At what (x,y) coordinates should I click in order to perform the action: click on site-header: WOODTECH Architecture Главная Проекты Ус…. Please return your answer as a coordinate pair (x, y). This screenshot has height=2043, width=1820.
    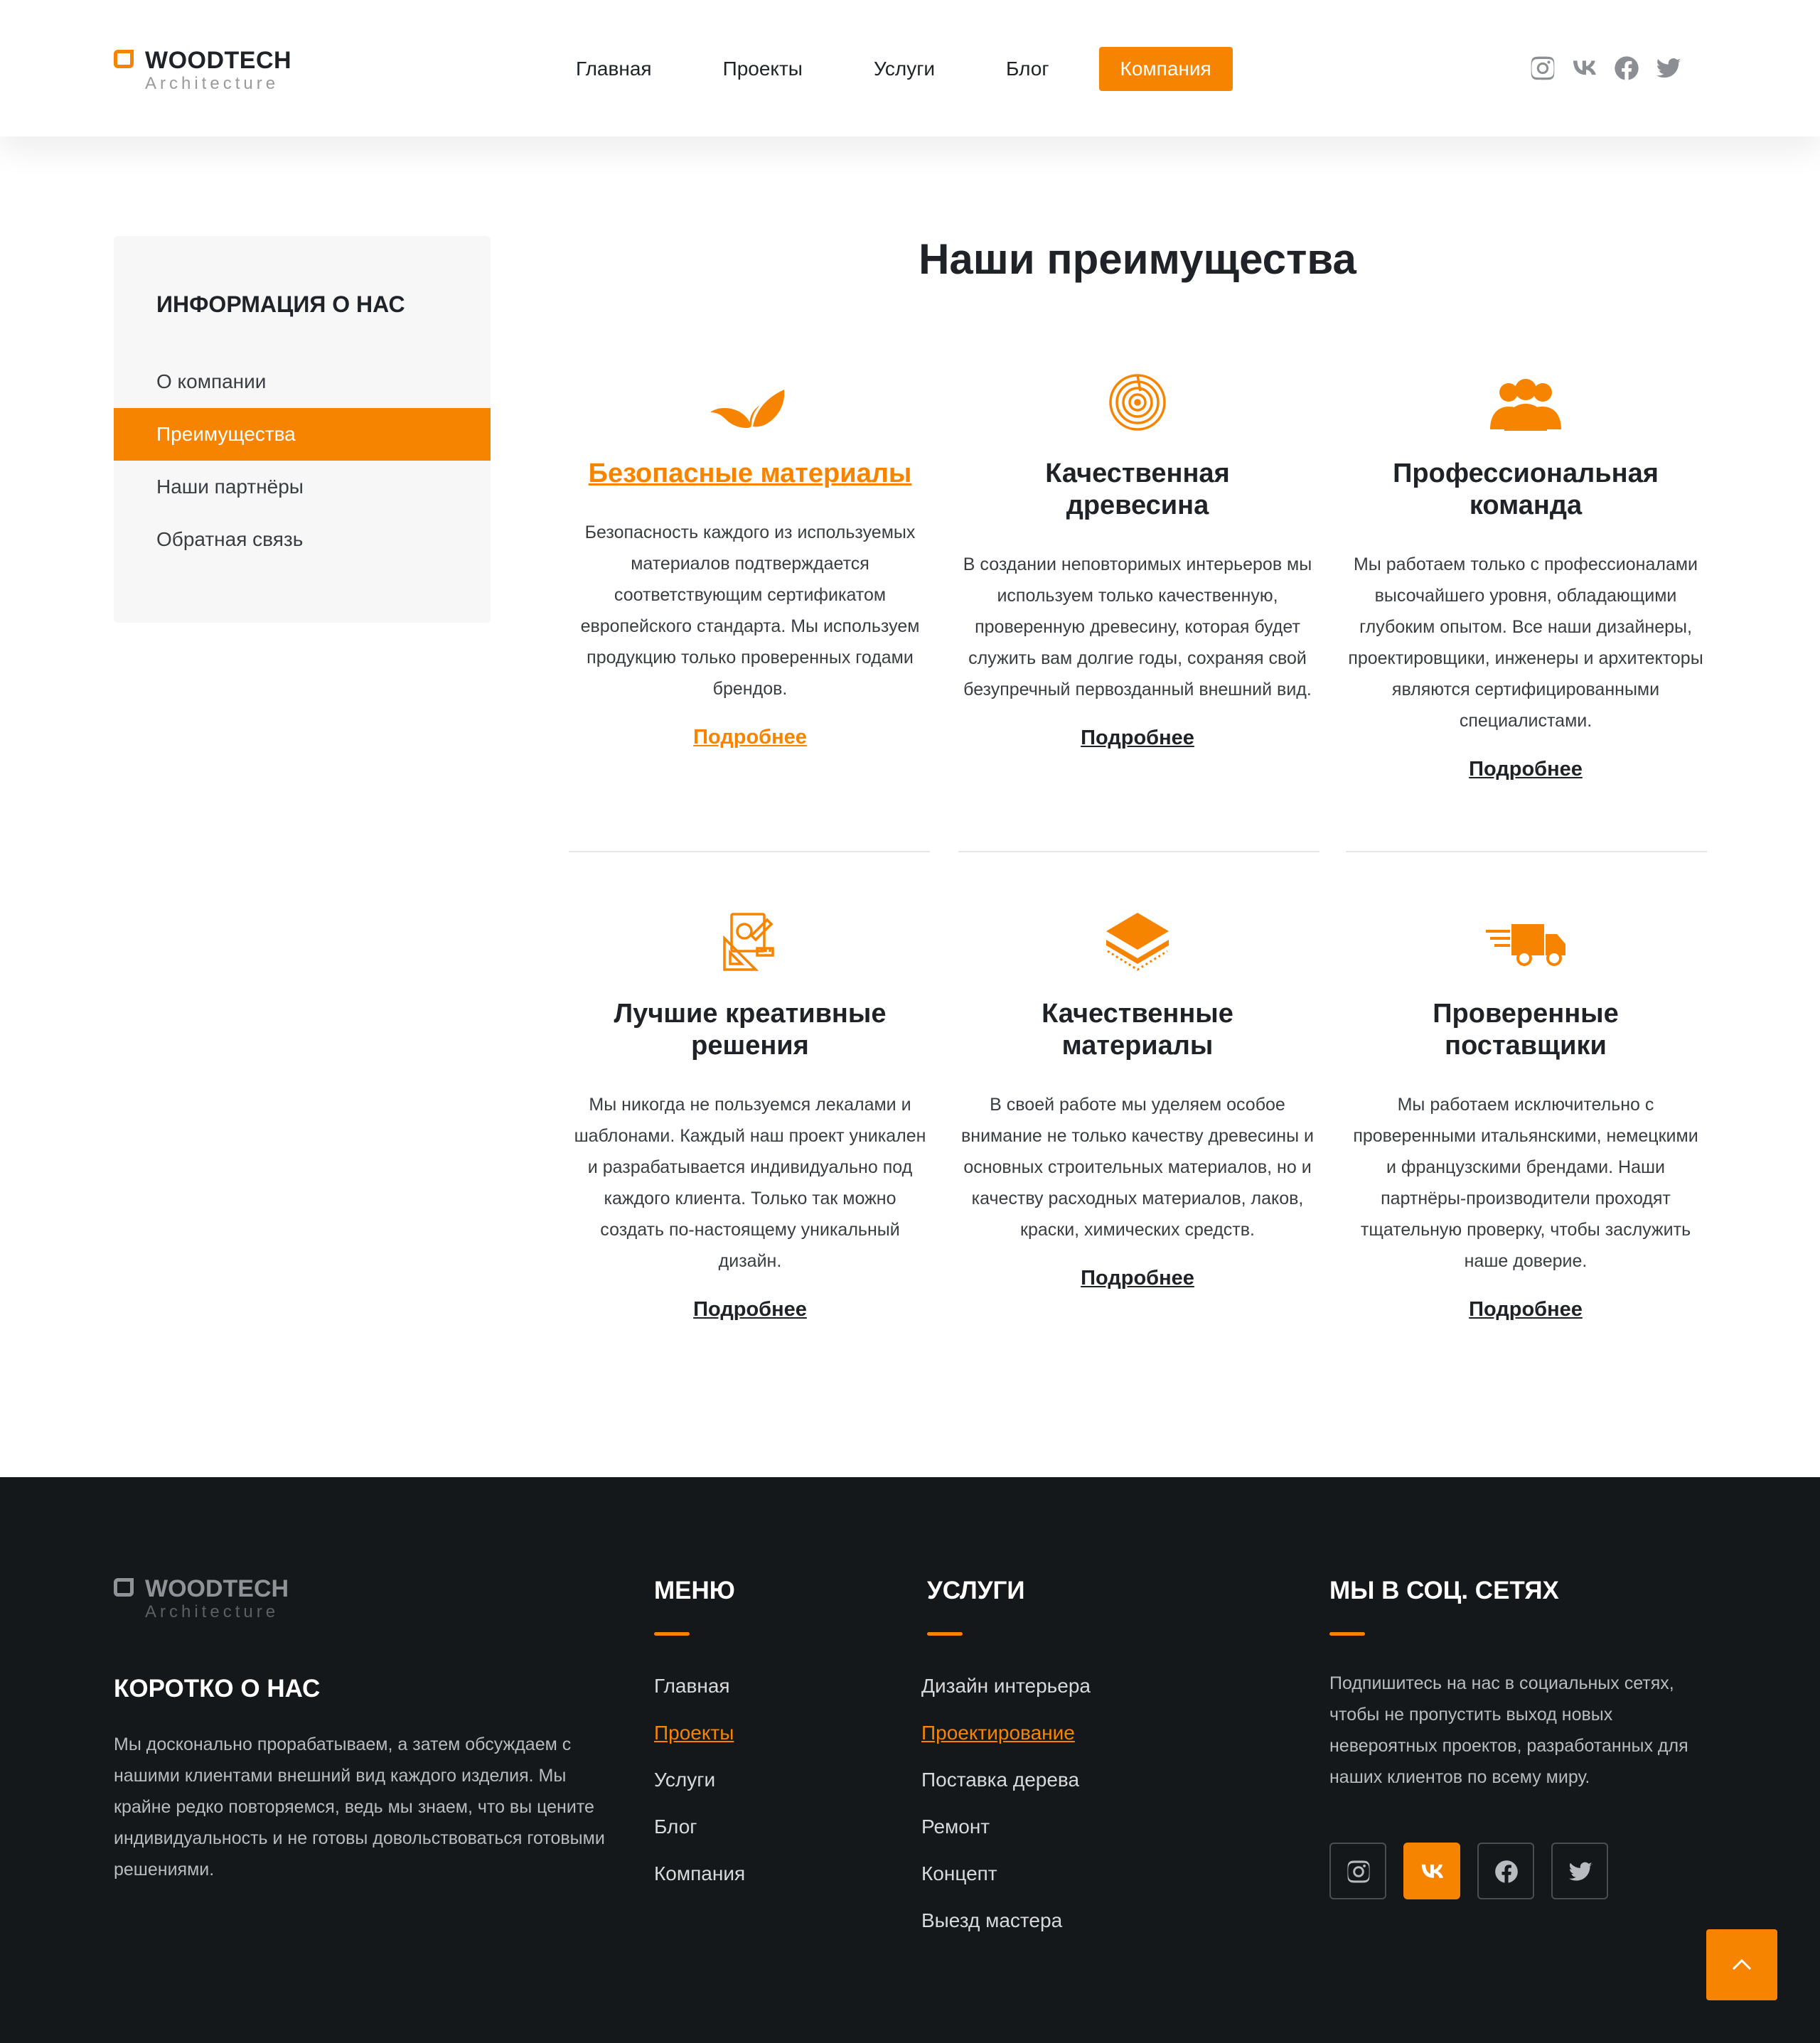
    Looking at the image, I should click on (910, 68).